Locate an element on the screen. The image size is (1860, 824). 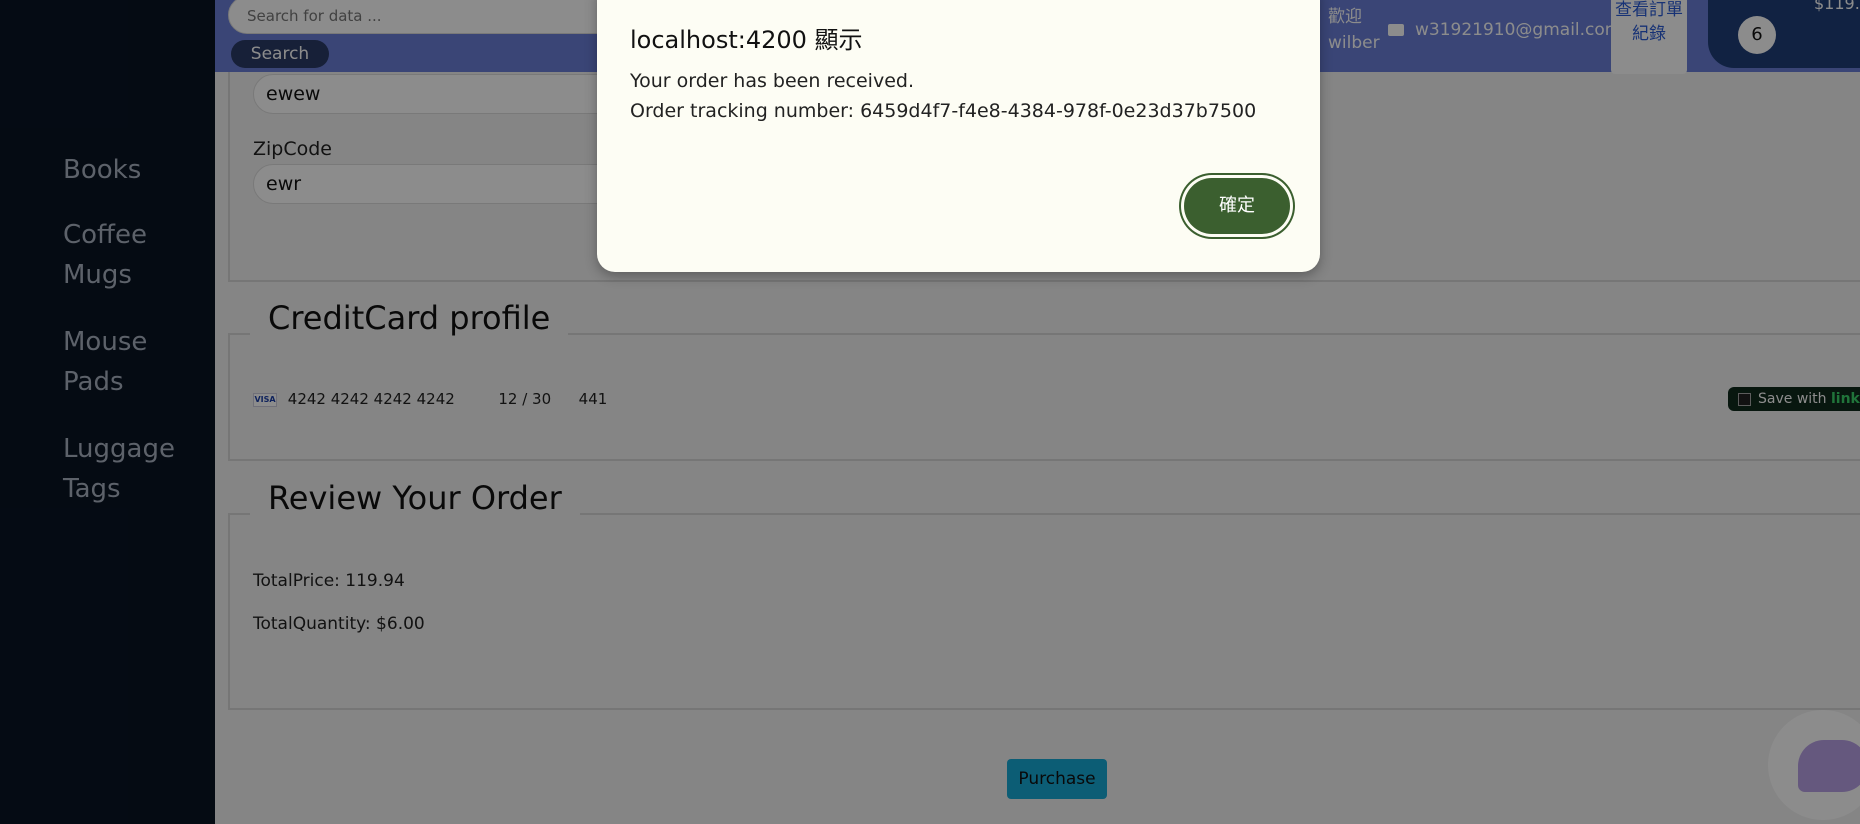
dialog-message: Your order has been received. is located at coordinates (772, 81).